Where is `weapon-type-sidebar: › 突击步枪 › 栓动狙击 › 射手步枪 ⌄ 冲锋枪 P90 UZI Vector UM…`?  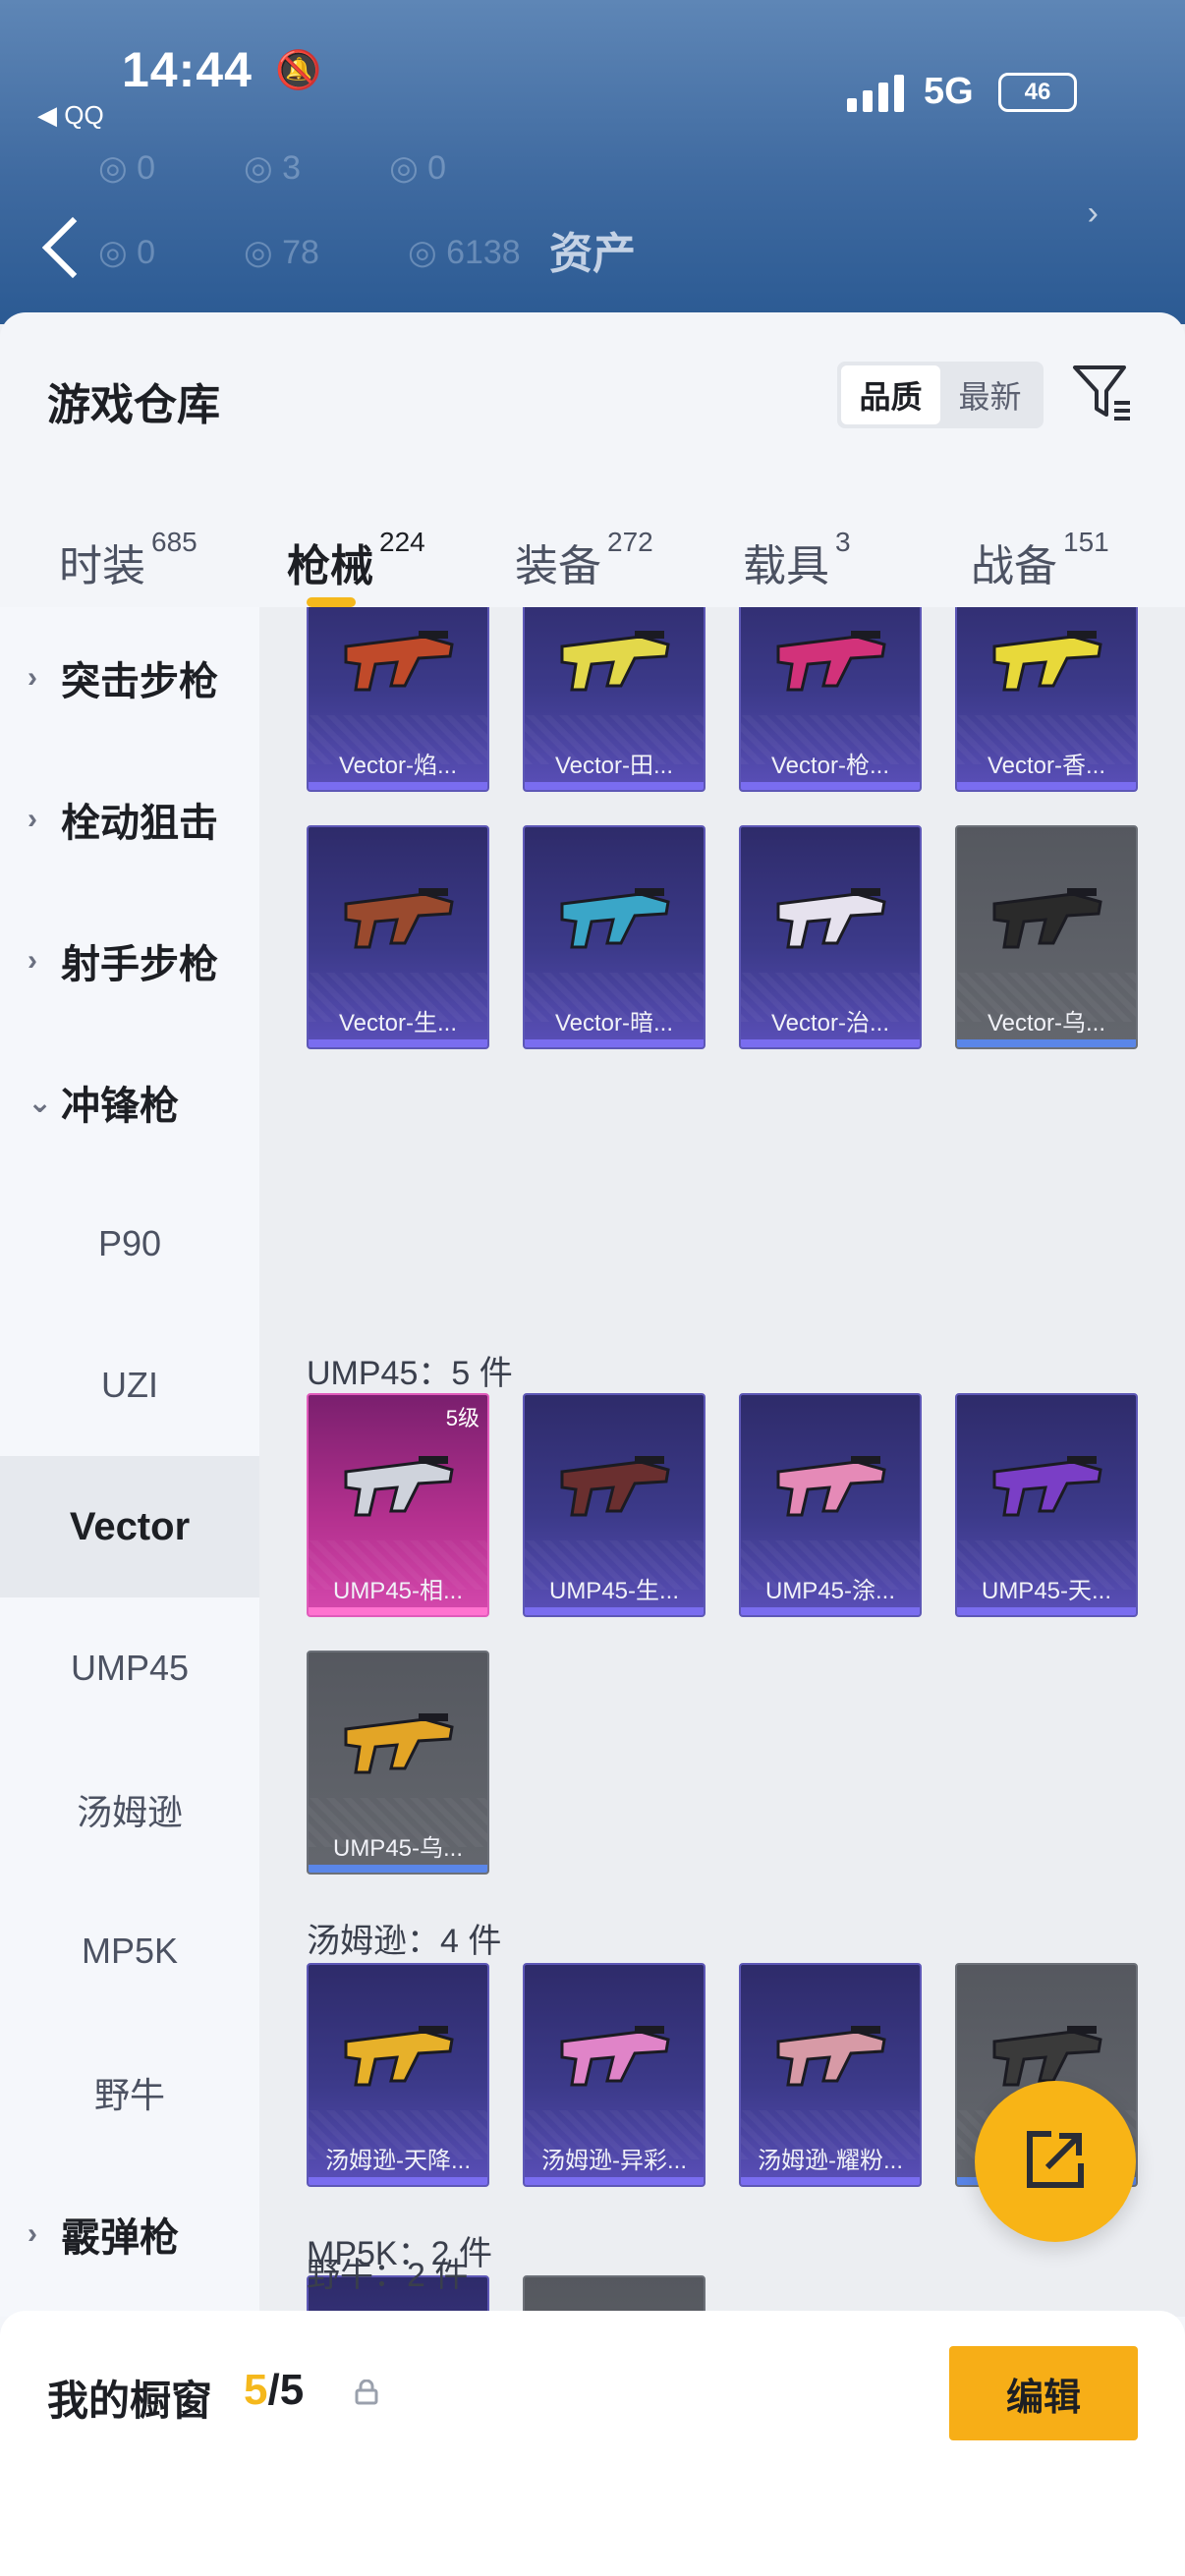 weapon-type-sidebar: › 突击步枪 › 栓动狙击 › 射手步枪 ⌄ 冲锋枪 P90 UZI Vector UM… is located at coordinates (130, 1462).